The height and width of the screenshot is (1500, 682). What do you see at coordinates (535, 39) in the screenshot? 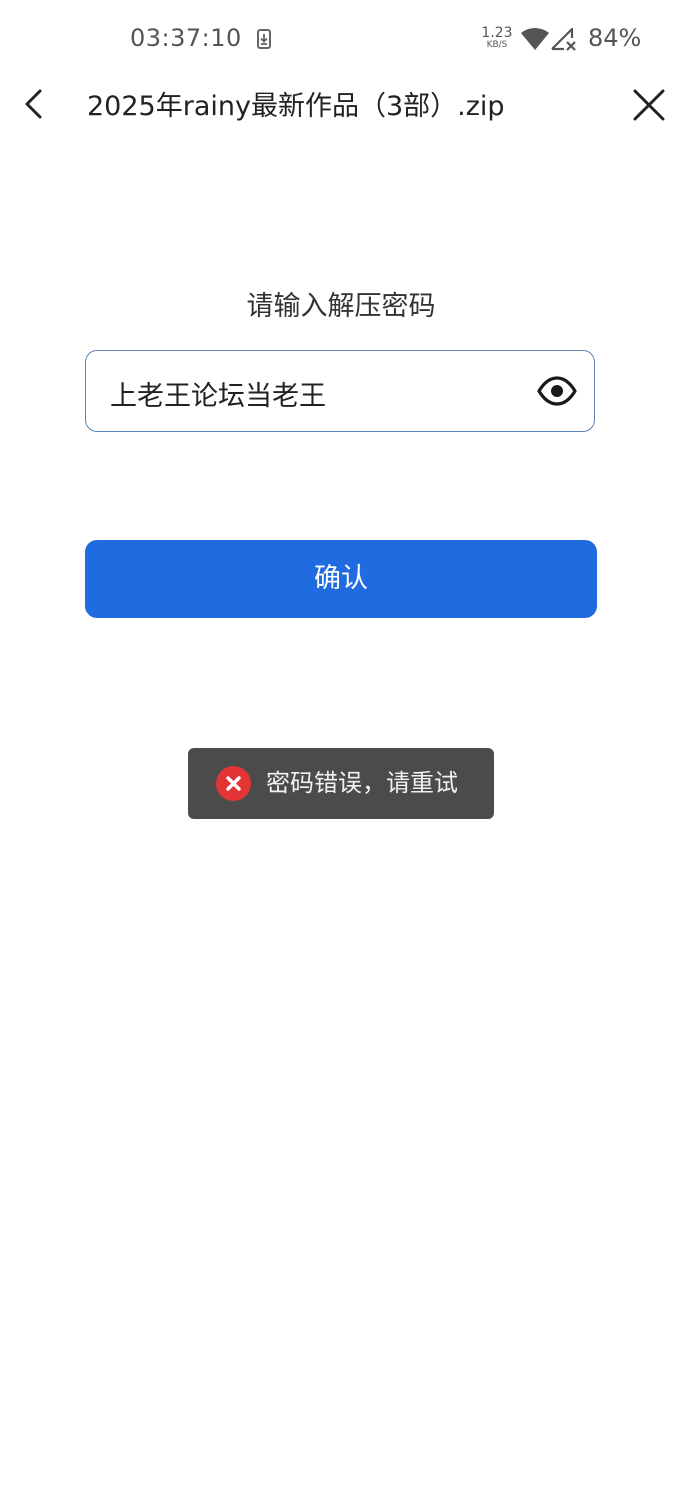
I see `wifi-icon` at bounding box center [535, 39].